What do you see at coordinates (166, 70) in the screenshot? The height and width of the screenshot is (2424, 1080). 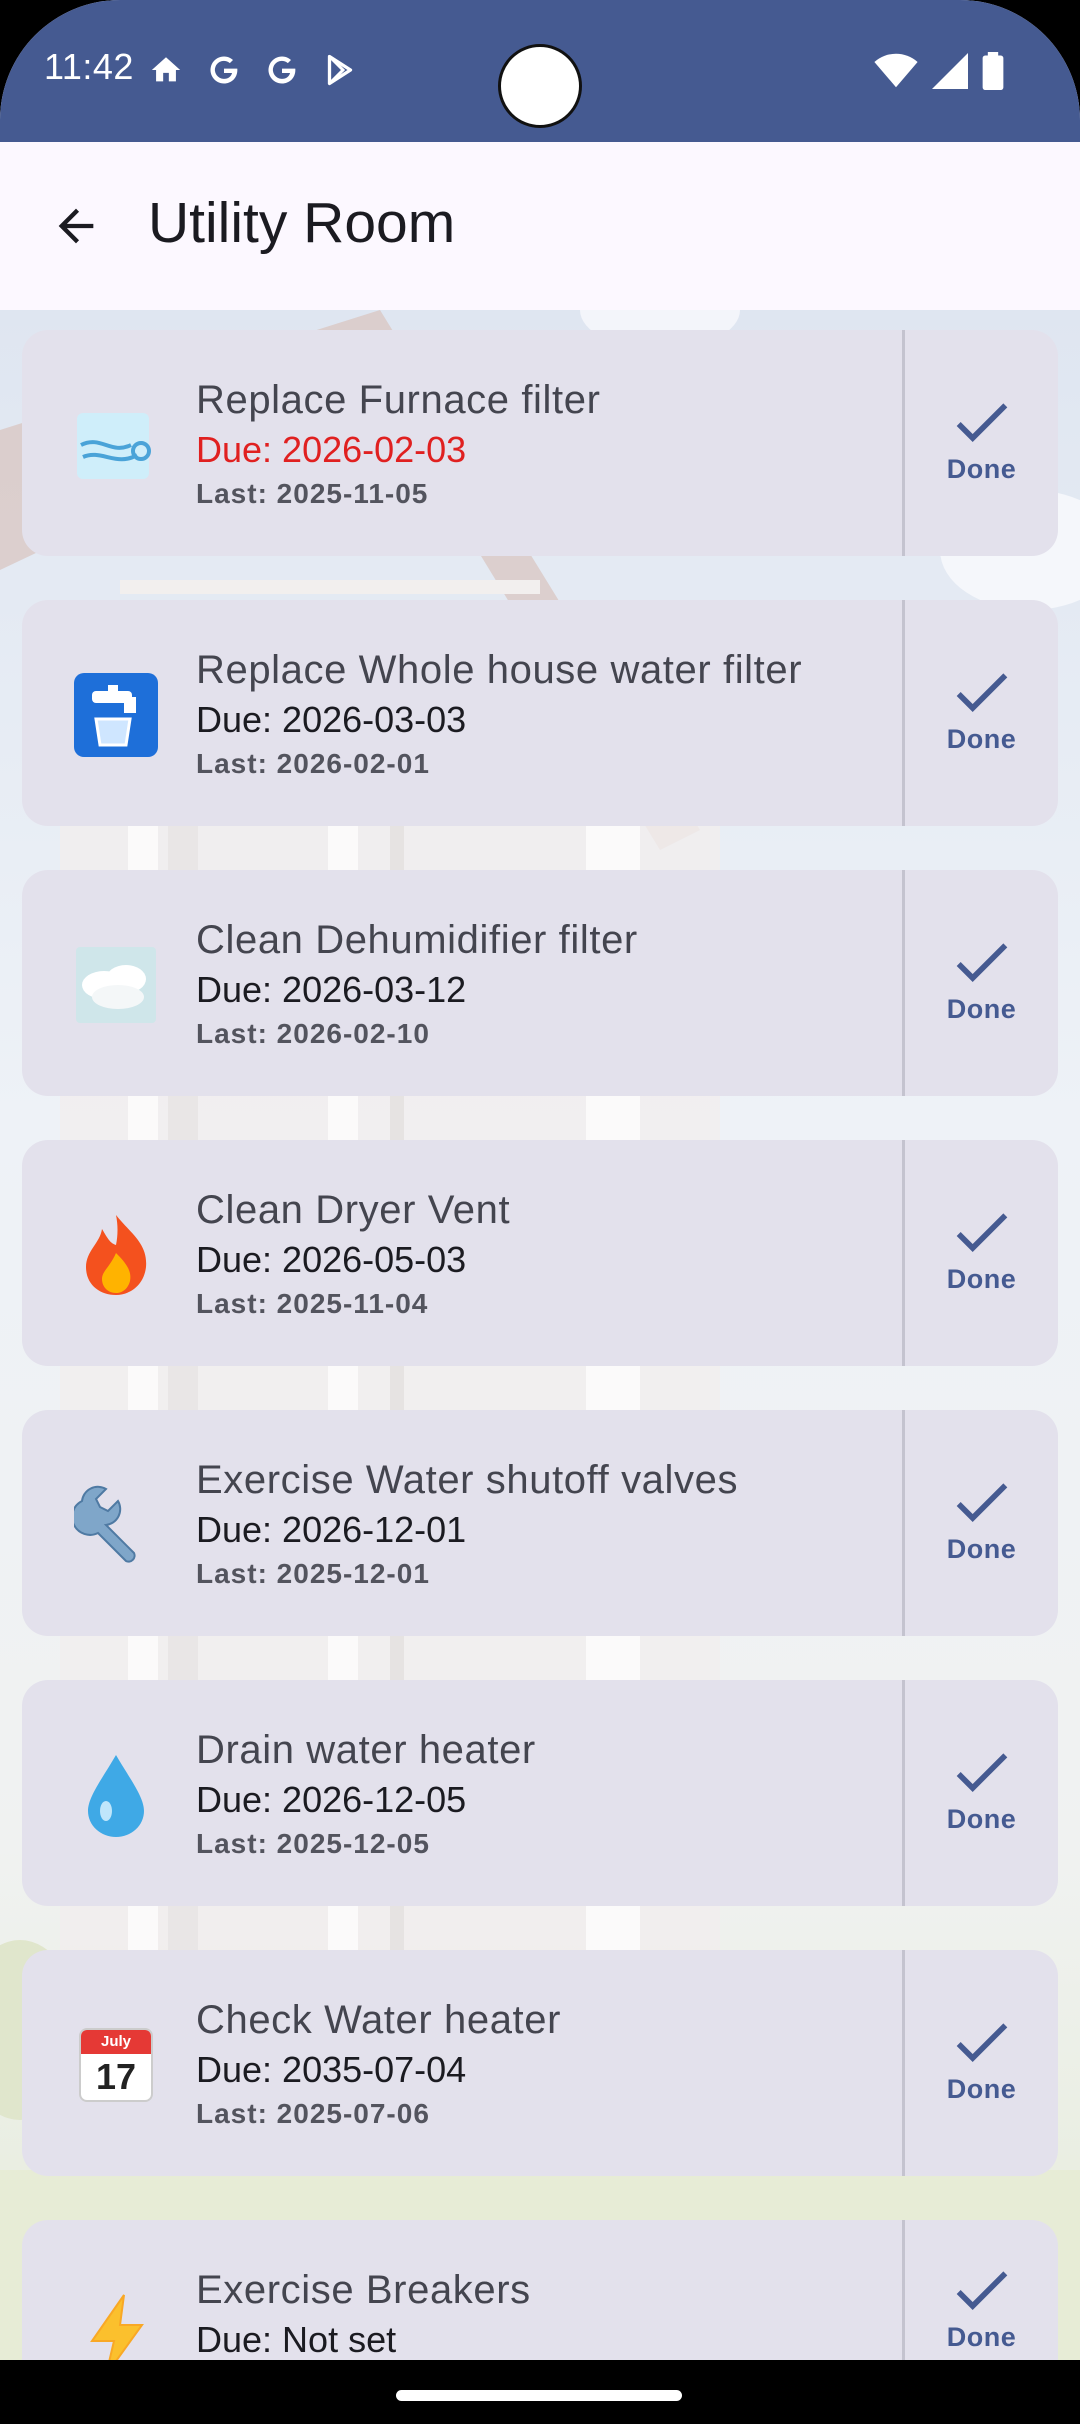 I see `home-icon` at bounding box center [166, 70].